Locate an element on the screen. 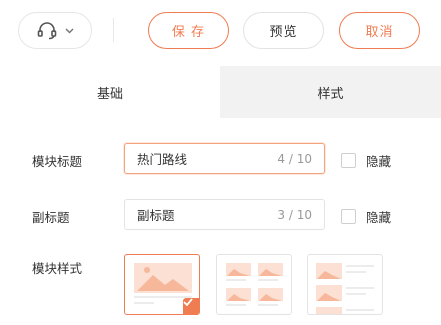 The image size is (441, 325). selected-check-icon is located at coordinates (191, 306).